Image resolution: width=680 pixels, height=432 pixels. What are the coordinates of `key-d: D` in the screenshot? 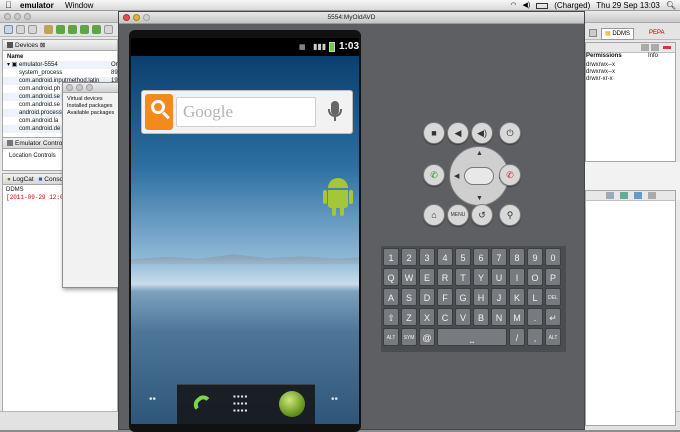 It's located at (427, 297).